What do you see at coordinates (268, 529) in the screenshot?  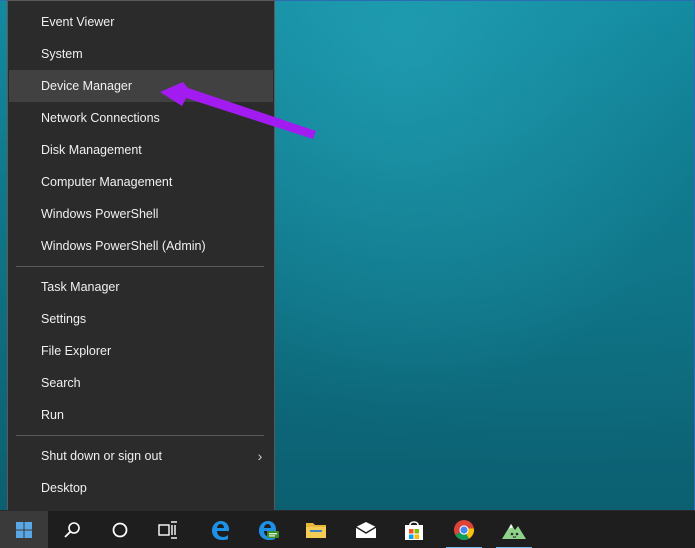 I see `edge-beta-icon` at bounding box center [268, 529].